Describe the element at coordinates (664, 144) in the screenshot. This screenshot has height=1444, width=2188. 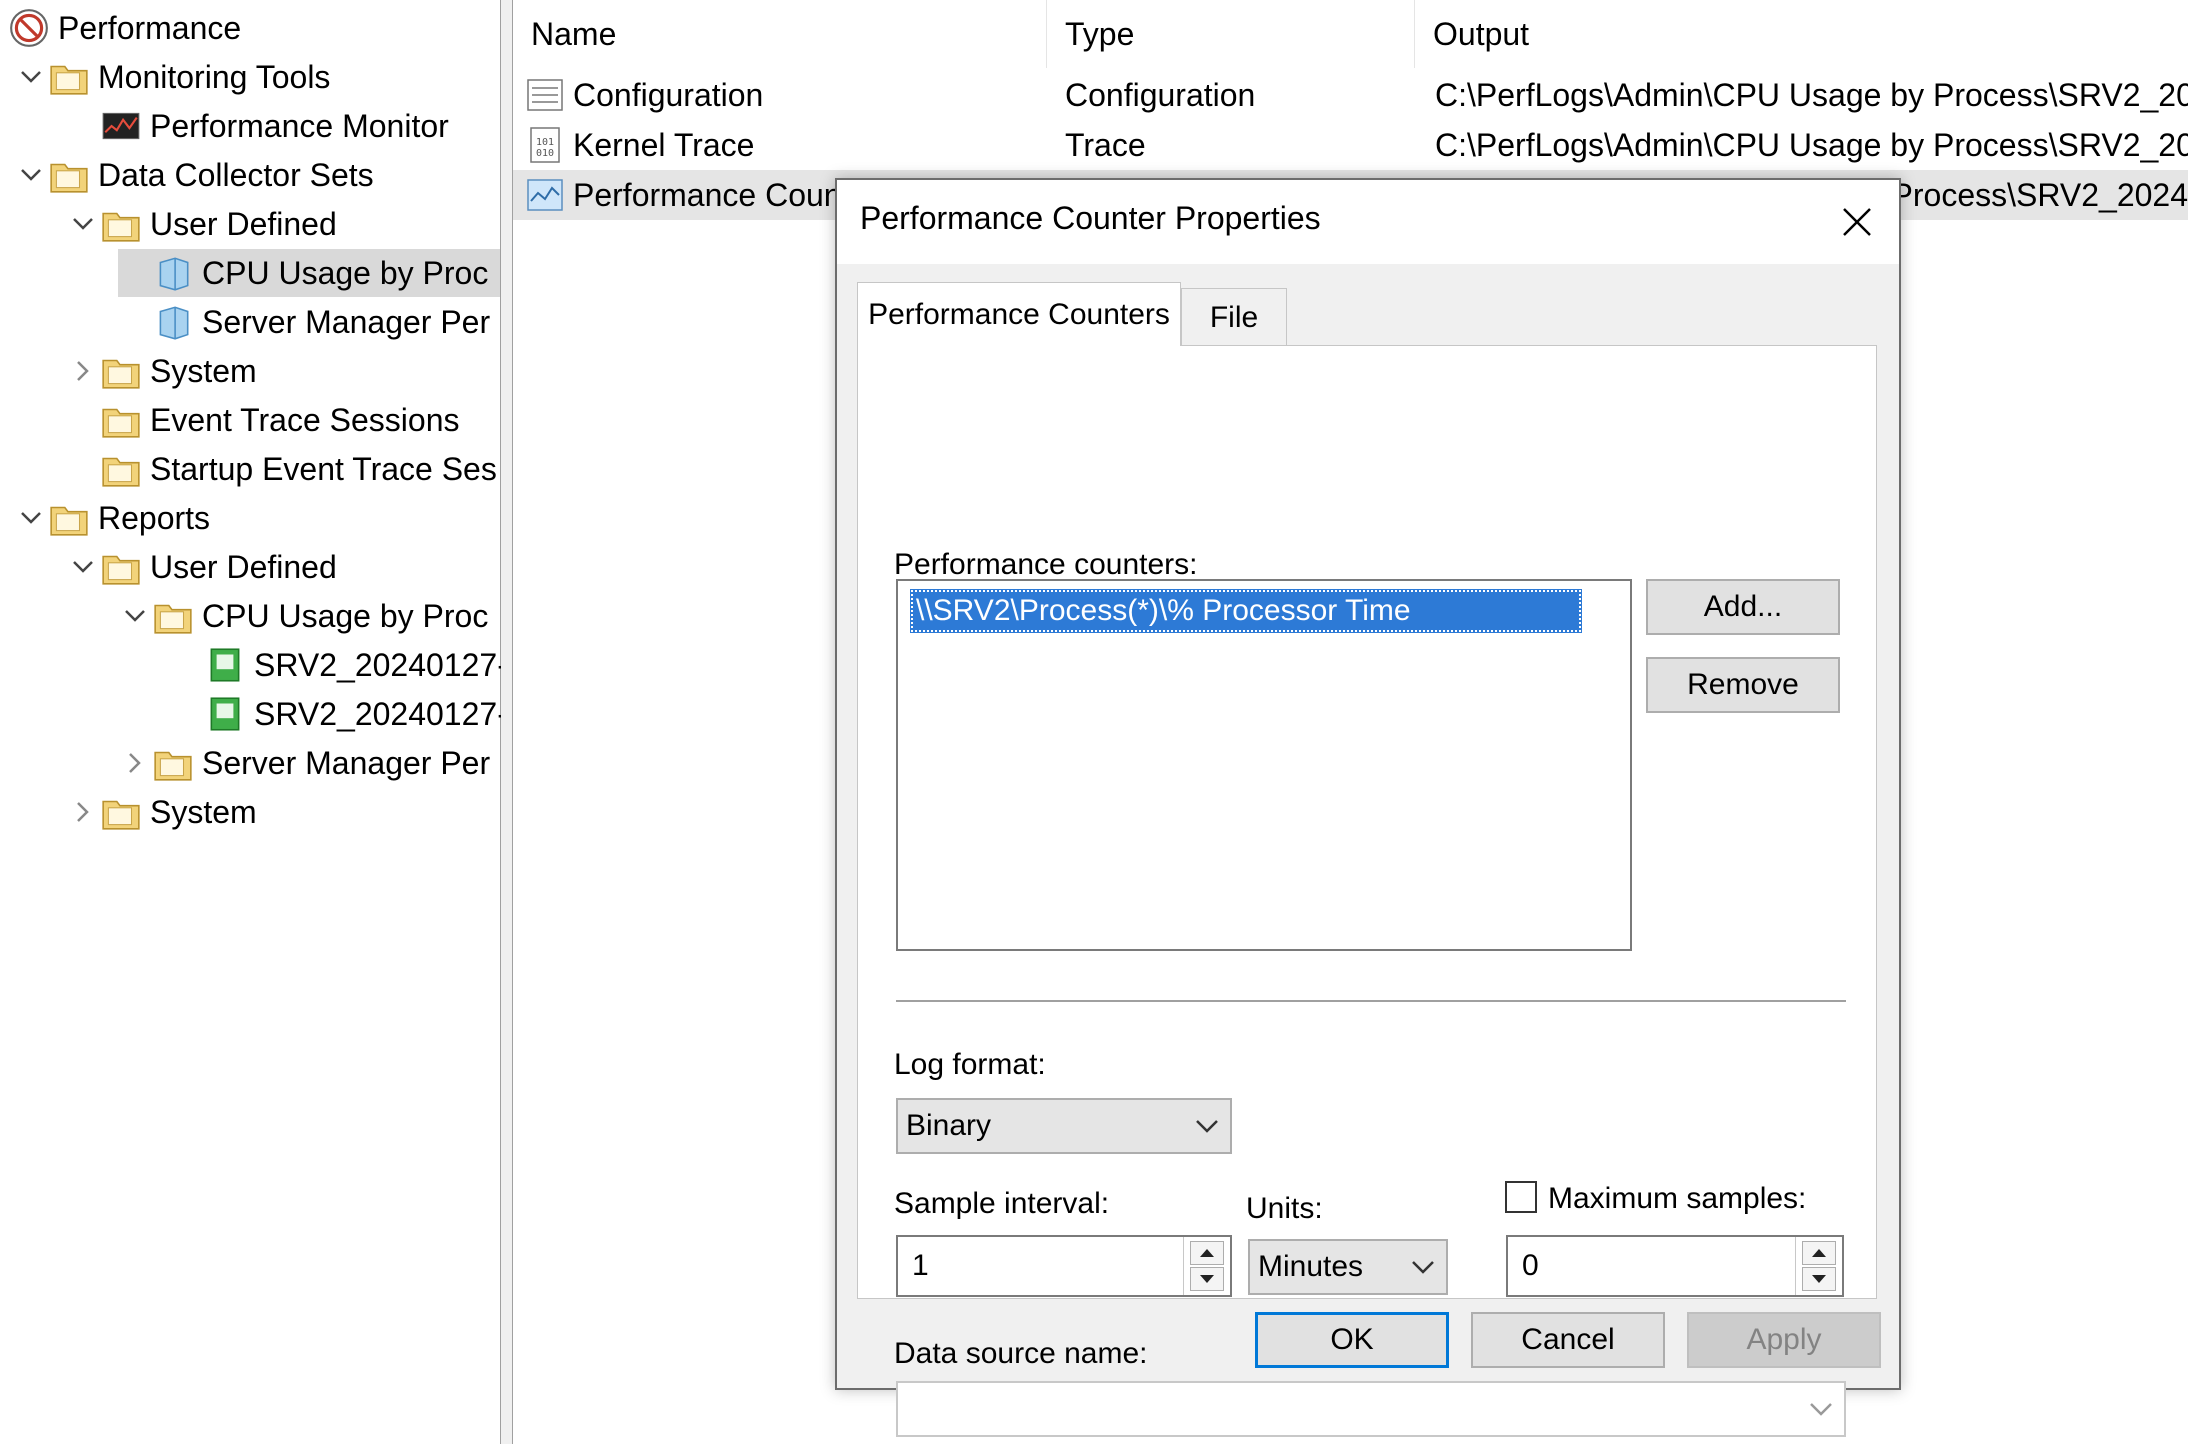
I see `row-name: Kernel Trace` at that location.